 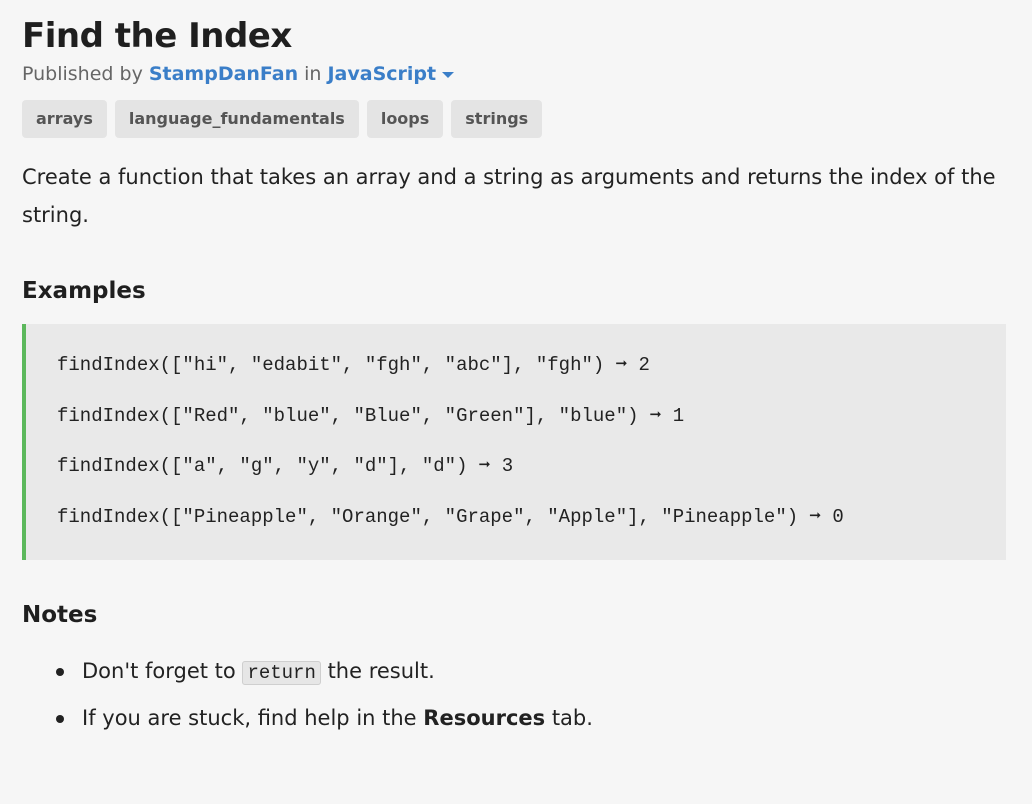 What do you see at coordinates (159, 671) in the screenshot?
I see `note-text: Don't forget to` at bounding box center [159, 671].